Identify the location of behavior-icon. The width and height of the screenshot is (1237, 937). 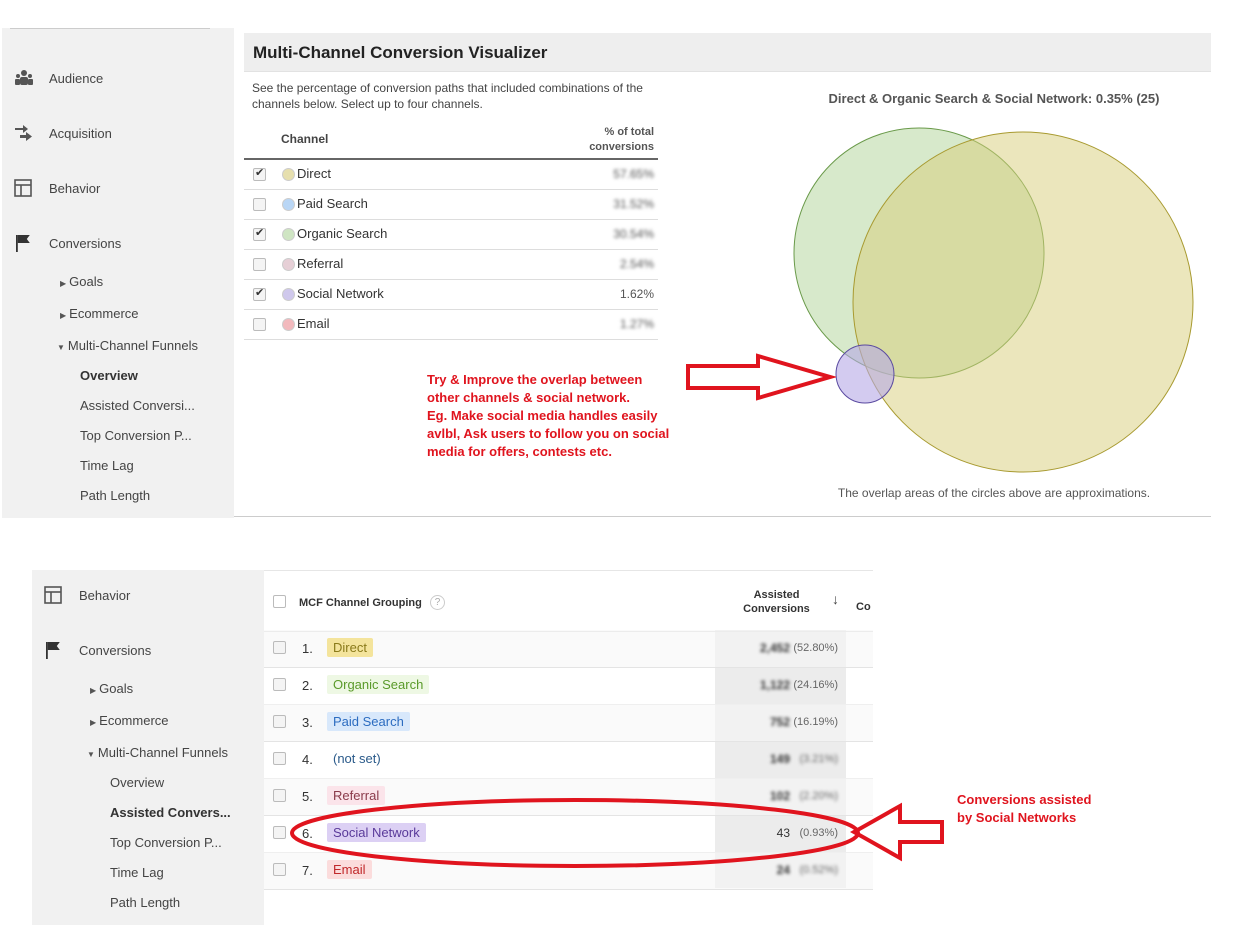
(53, 595).